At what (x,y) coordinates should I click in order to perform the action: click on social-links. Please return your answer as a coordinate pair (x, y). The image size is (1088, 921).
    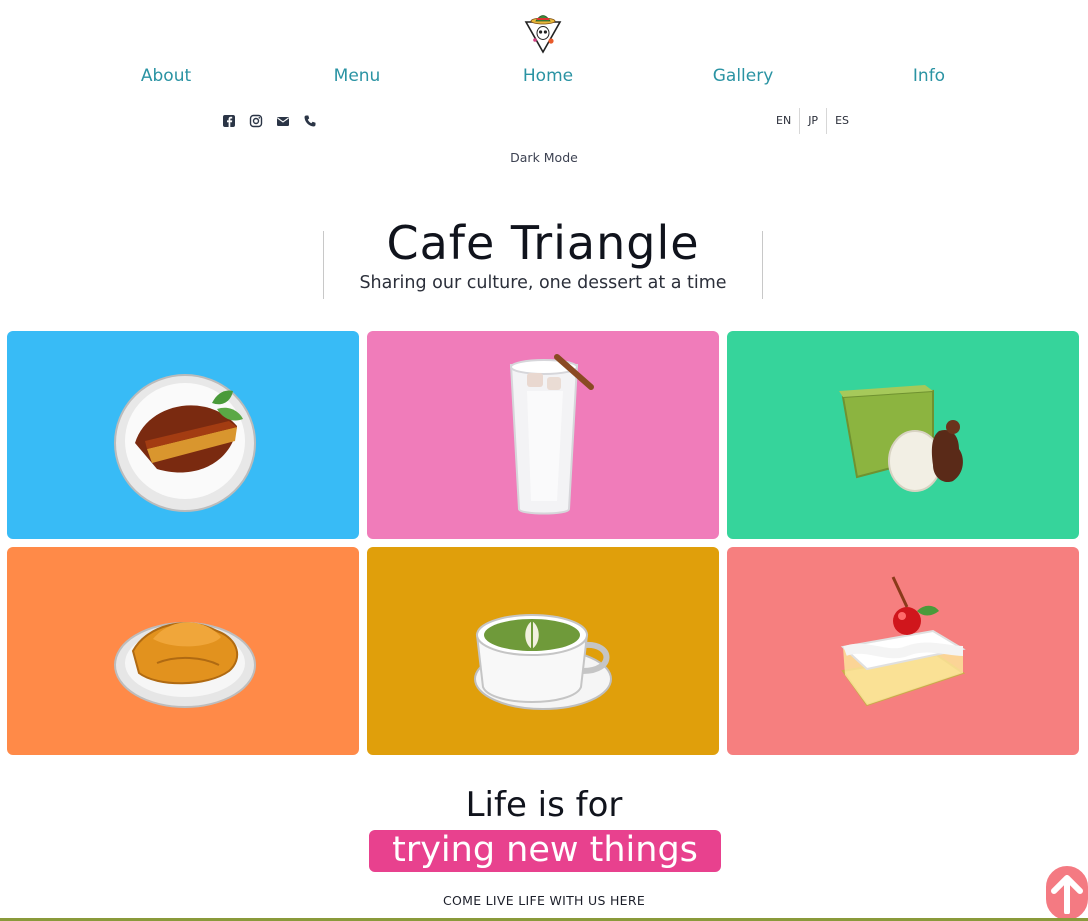
    Looking at the image, I should click on (269, 122).